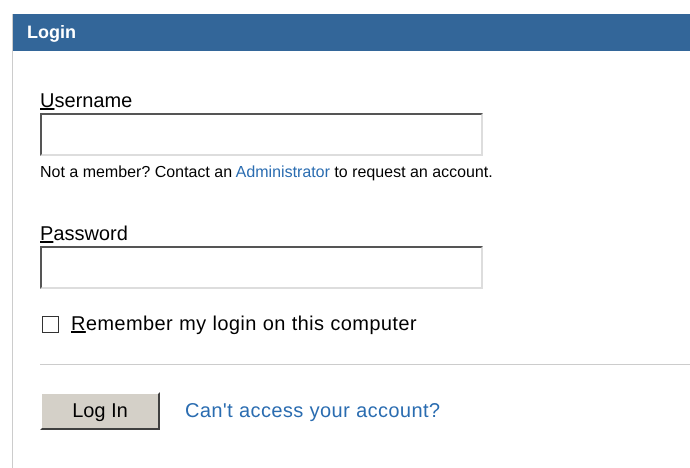 This screenshot has width=690, height=468. What do you see at coordinates (283, 172) in the screenshot?
I see `administrator-link: Administrator` at bounding box center [283, 172].